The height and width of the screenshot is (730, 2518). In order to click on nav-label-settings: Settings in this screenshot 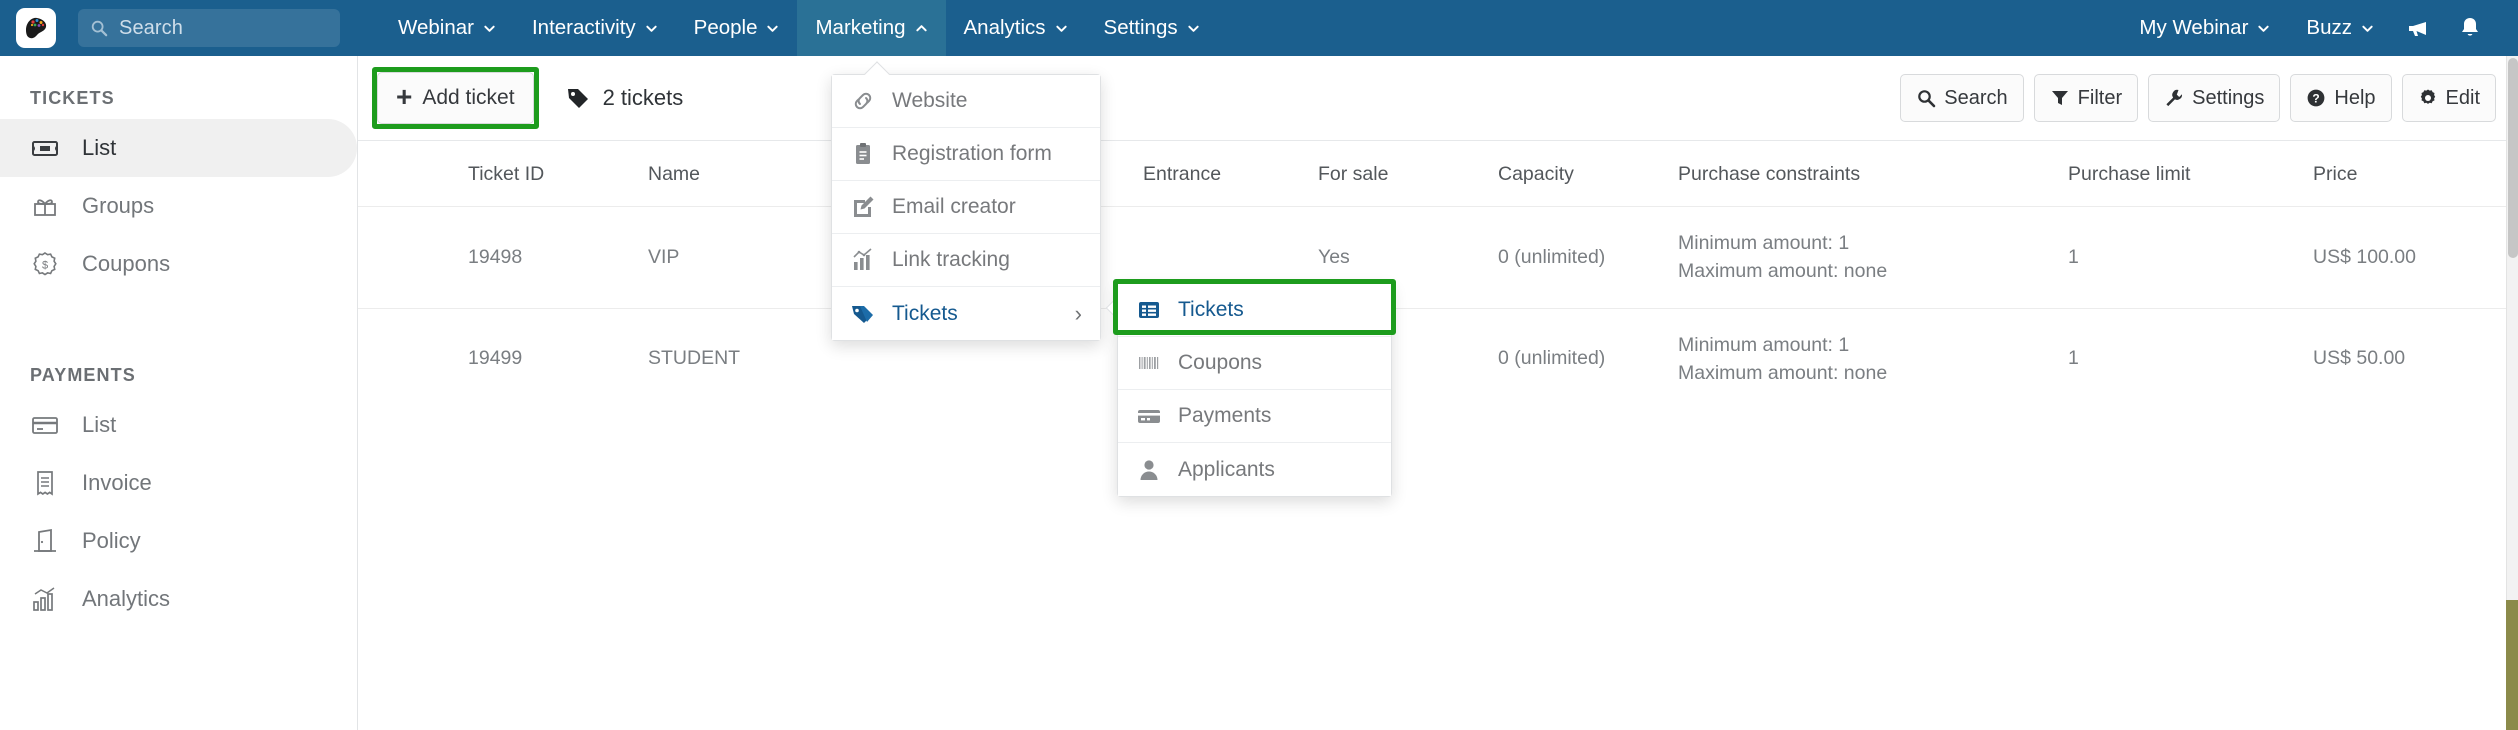, I will do `click(1140, 27)`.